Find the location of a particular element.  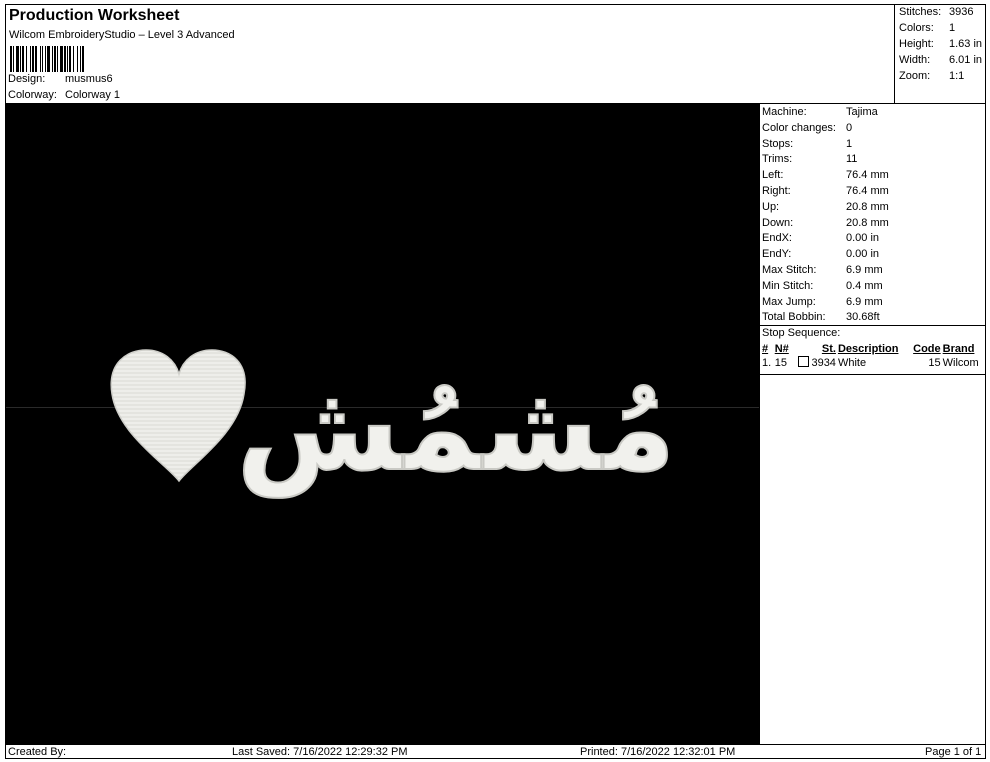

column-header: # is located at coordinates (765, 349).